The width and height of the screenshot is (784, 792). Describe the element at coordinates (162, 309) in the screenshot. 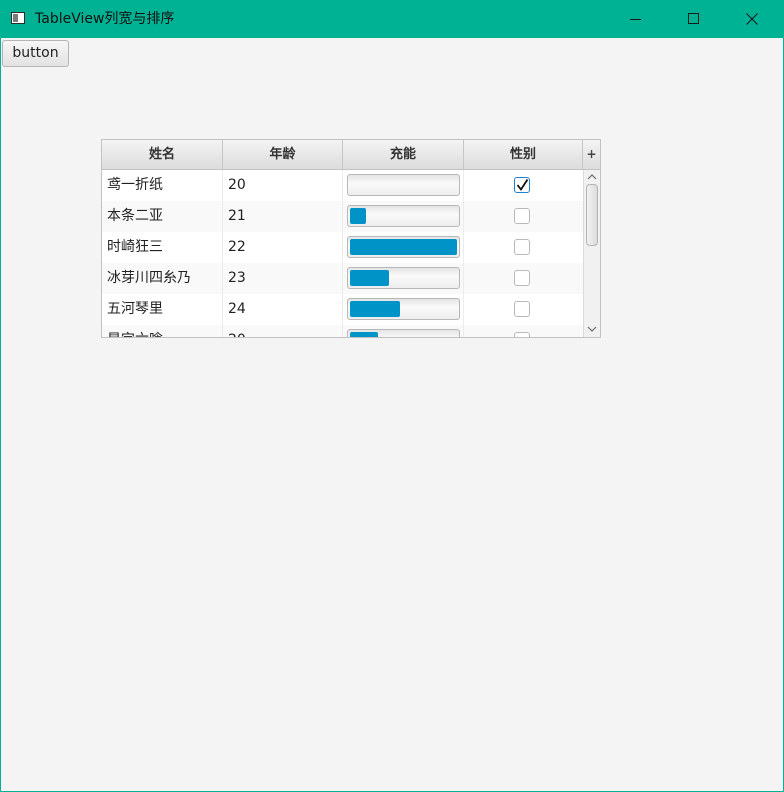

I see `cell-name: 五河琴里` at that location.